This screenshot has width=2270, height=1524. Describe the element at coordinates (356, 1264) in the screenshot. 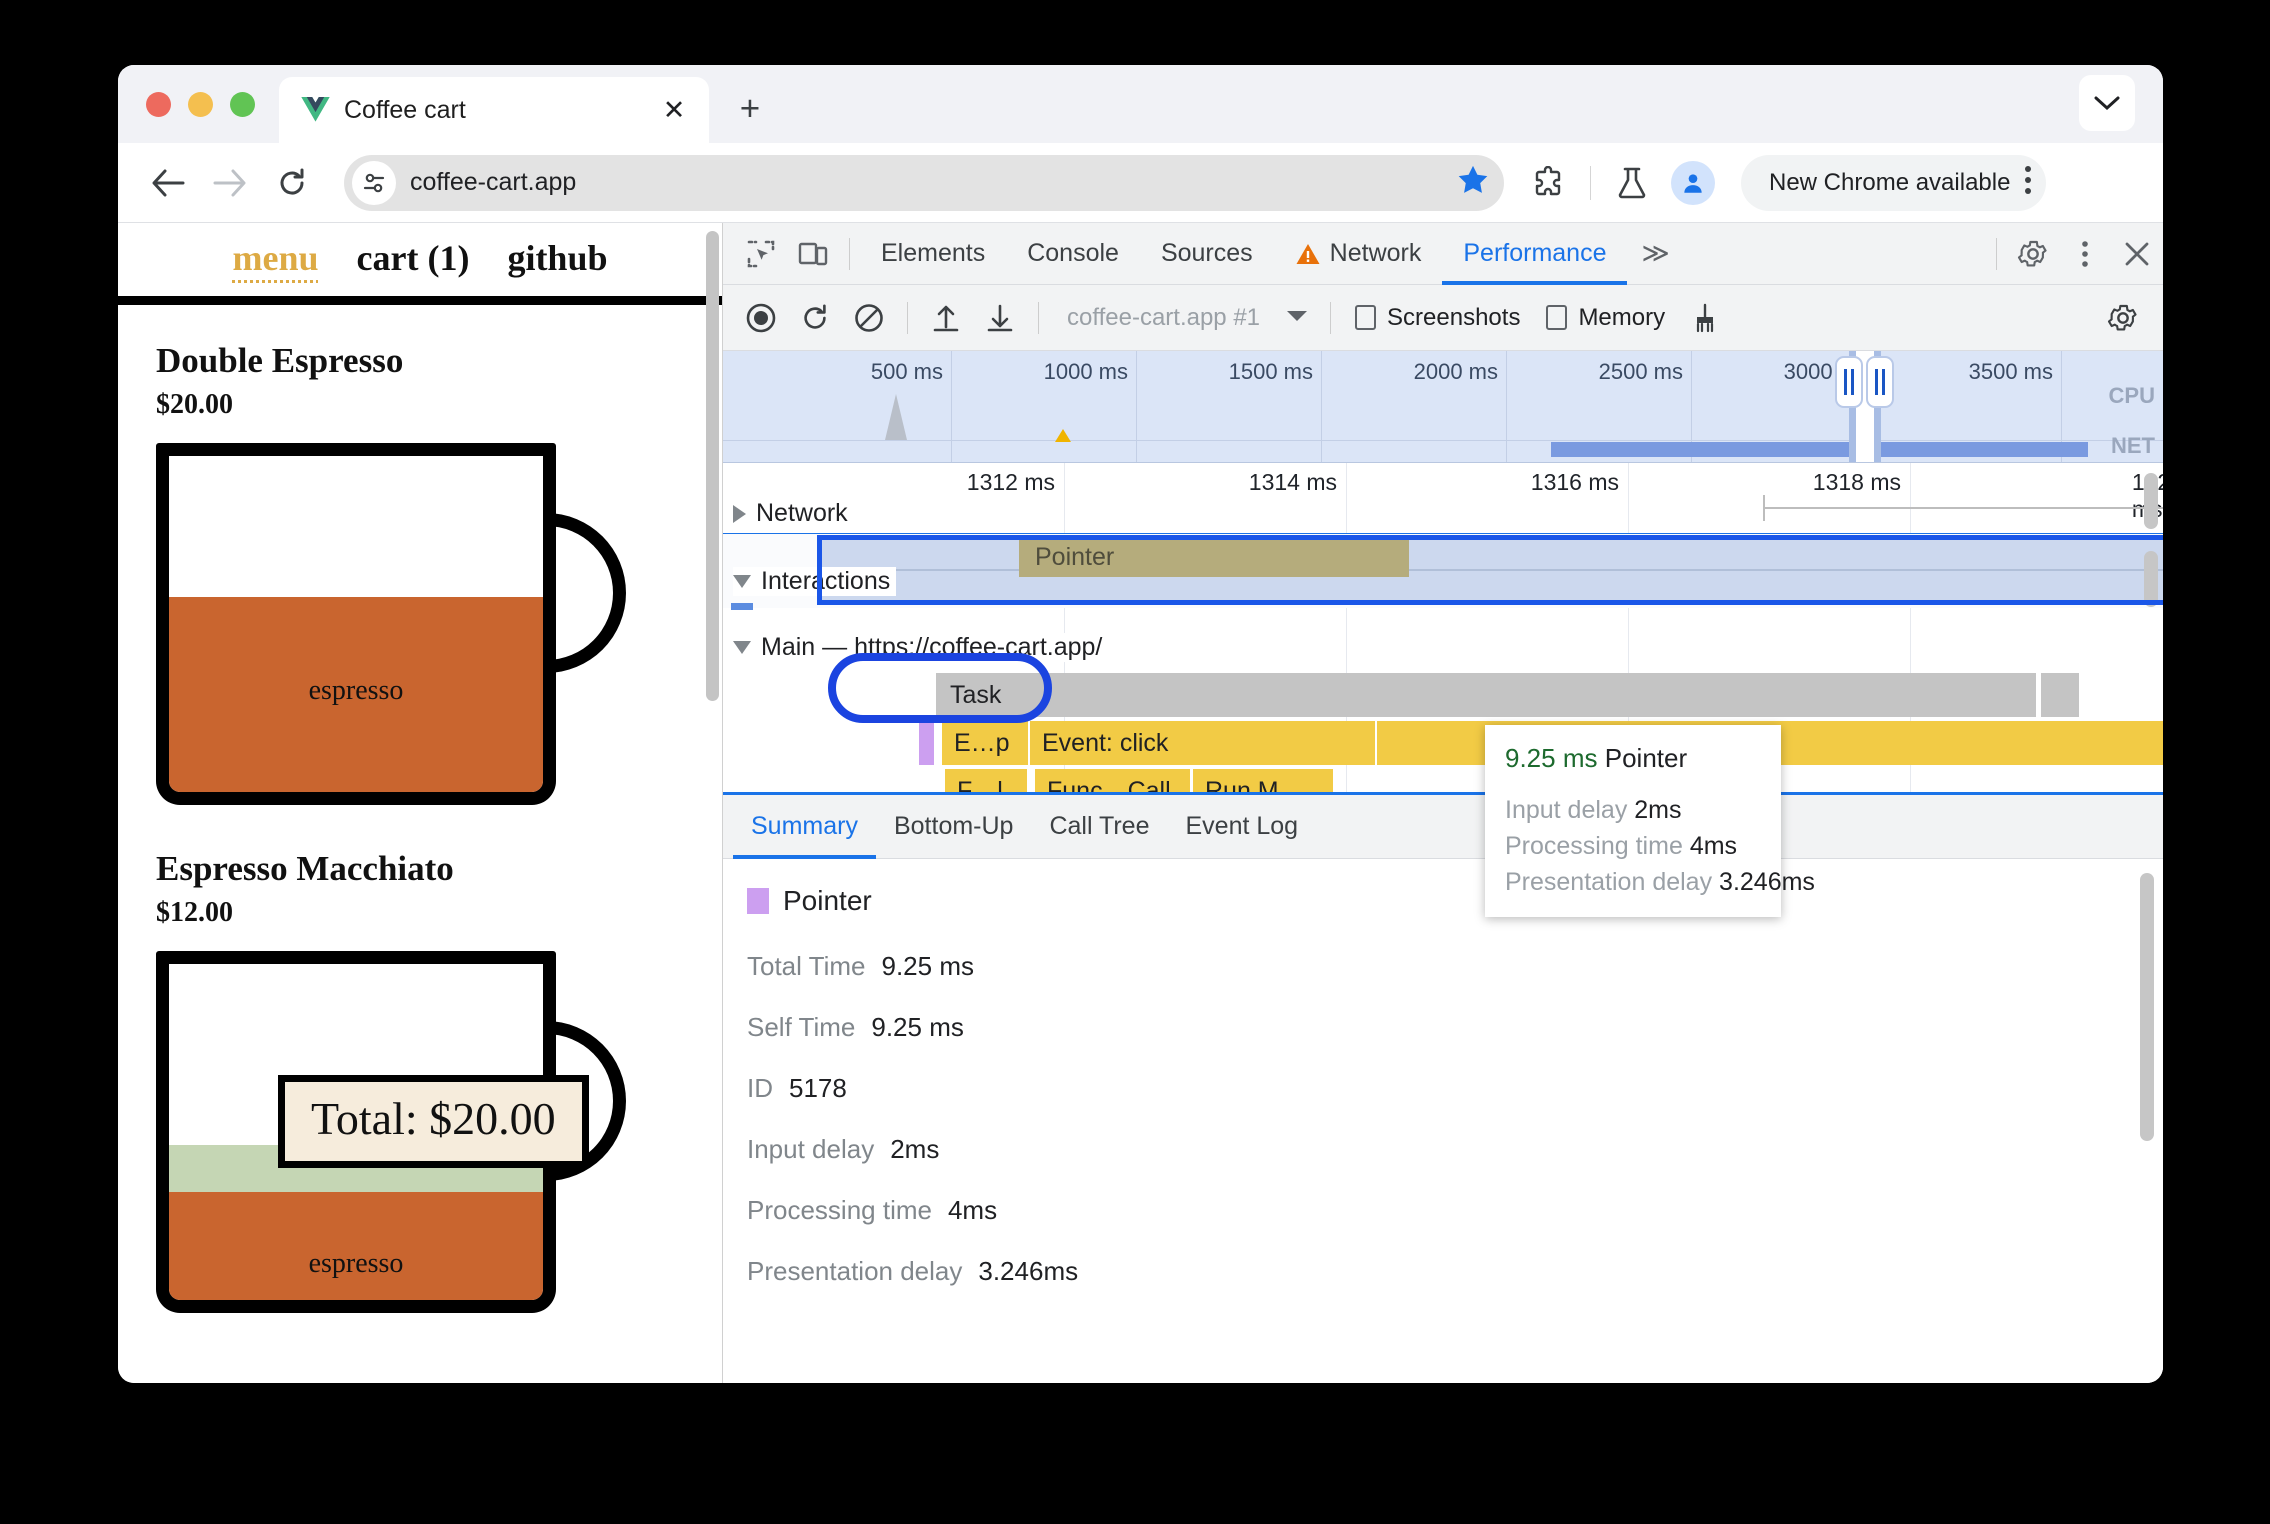

I see `liquid-label: espresso` at that location.